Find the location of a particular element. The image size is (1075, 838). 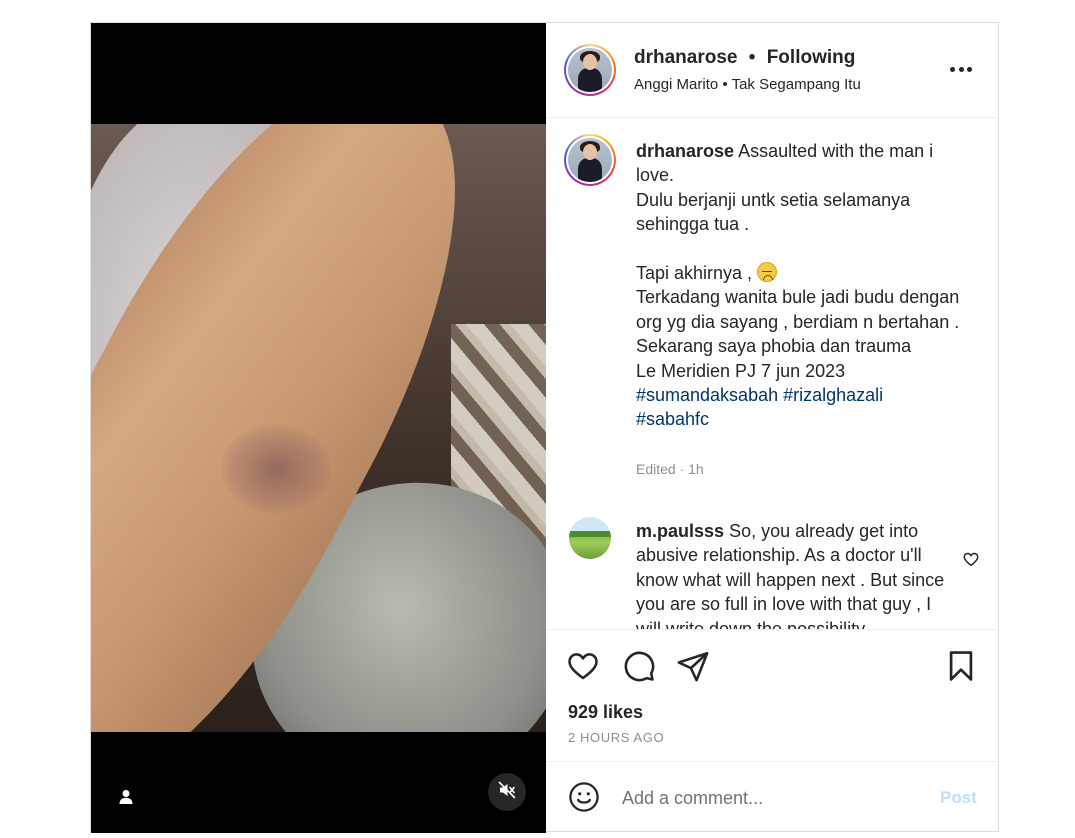

caption-line: Tapi akhirnya , is located at coordinates (694, 273).